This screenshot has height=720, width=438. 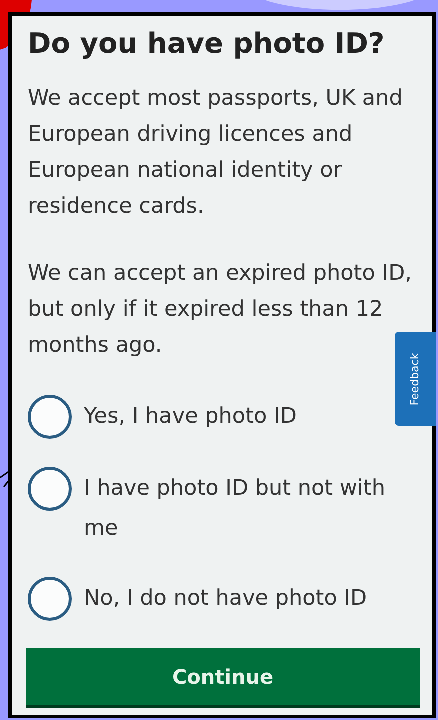 What do you see at coordinates (223, 678) in the screenshot?
I see `continue-button: Continue` at bounding box center [223, 678].